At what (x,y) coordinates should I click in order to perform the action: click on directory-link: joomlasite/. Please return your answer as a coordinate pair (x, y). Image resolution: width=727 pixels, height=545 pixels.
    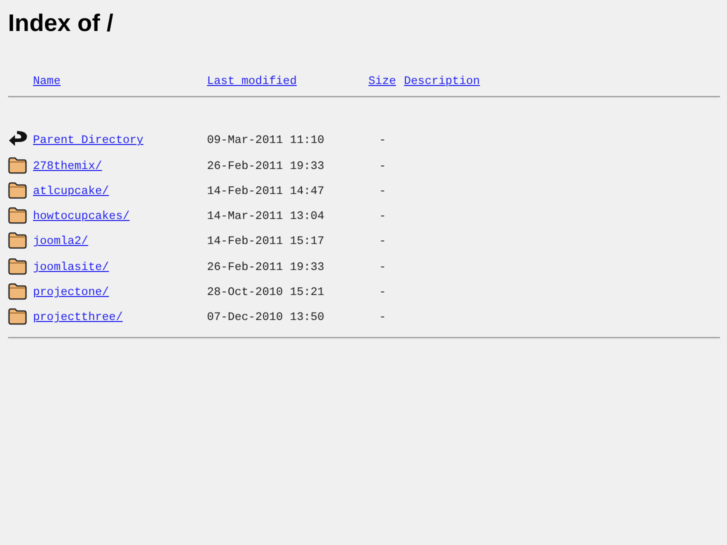
    Looking at the image, I should click on (71, 267).